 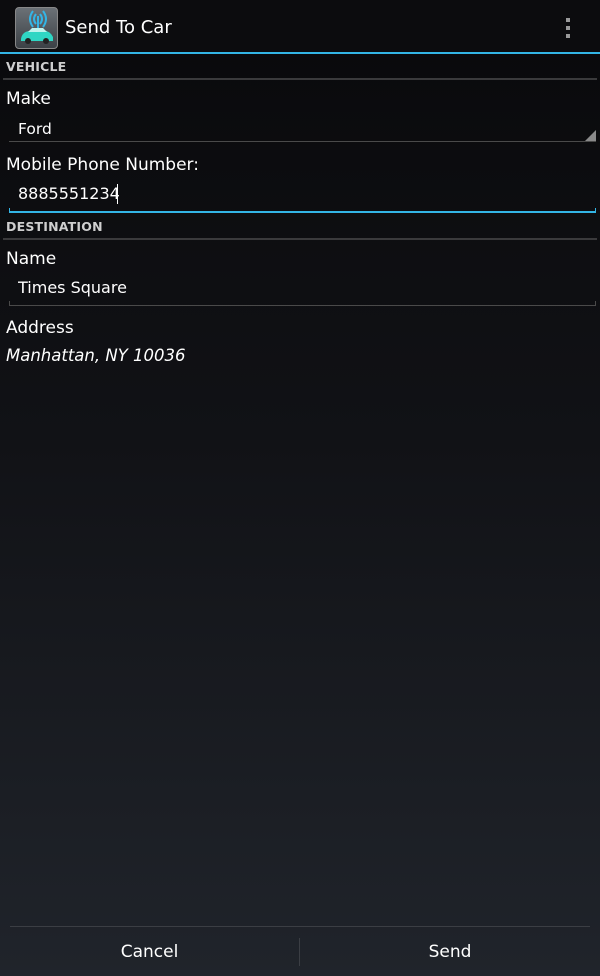 What do you see at coordinates (102, 165) in the screenshot?
I see `phone-label: Mobile Phone Number:` at bounding box center [102, 165].